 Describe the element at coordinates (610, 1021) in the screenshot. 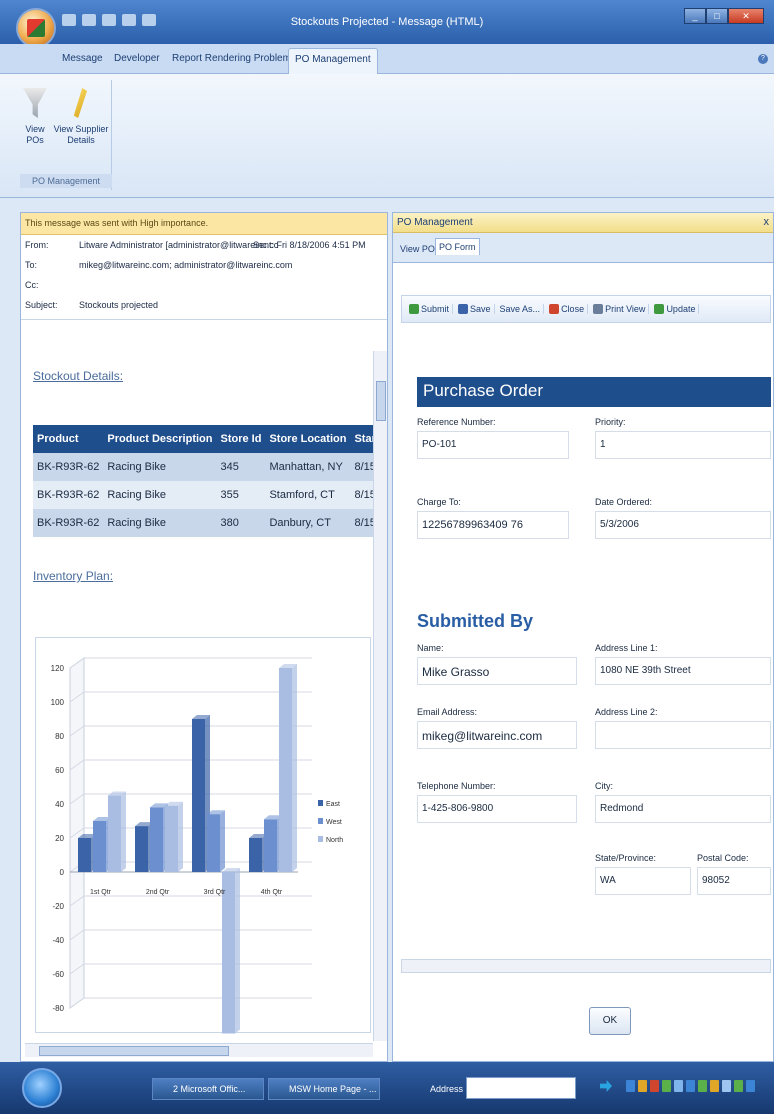

I see `ok-button: OK` at that location.